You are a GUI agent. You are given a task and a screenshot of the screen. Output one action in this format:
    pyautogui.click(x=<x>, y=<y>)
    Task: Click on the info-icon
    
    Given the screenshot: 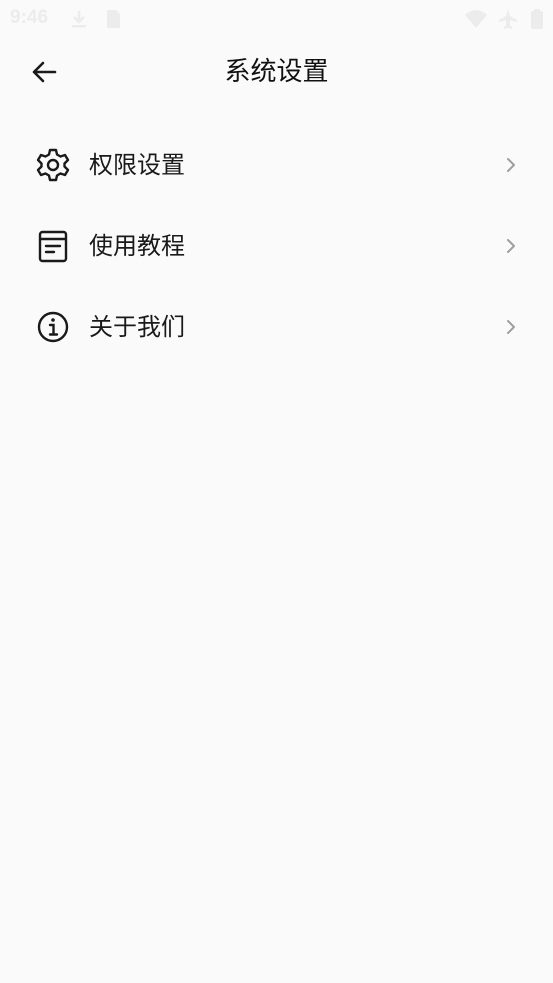 What is the action you would take?
    pyautogui.click(x=53, y=327)
    